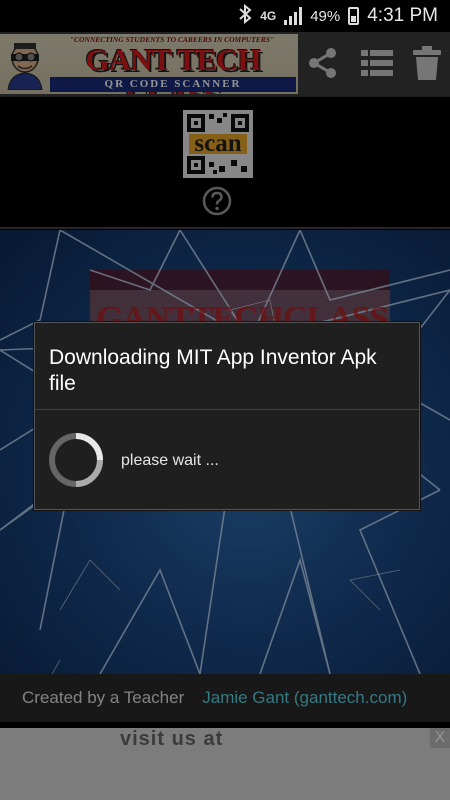 This screenshot has height=800, width=450. I want to click on battery-icon, so click(354, 16).